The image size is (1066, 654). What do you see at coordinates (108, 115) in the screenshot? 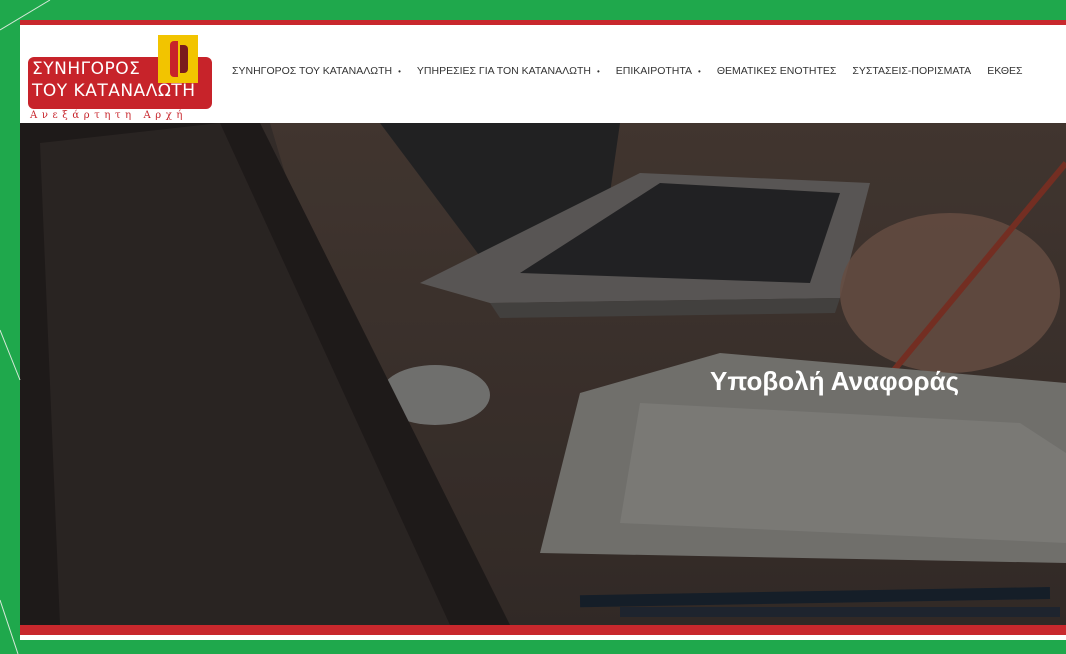
I see `logo-subtitle: Ανεξάρτητη Αρχή` at bounding box center [108, 115].